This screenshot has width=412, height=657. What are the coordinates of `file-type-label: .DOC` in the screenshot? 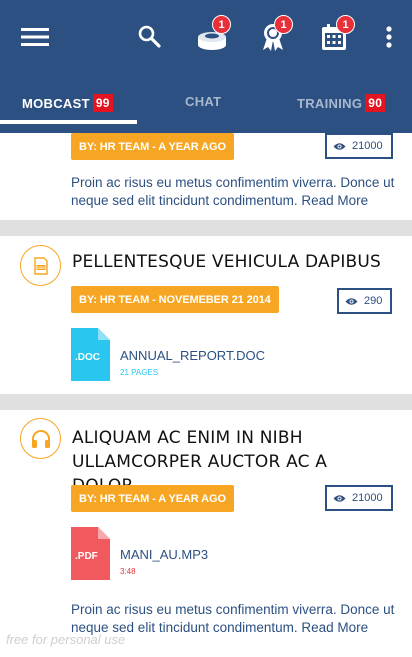 It's located at (87, 357).